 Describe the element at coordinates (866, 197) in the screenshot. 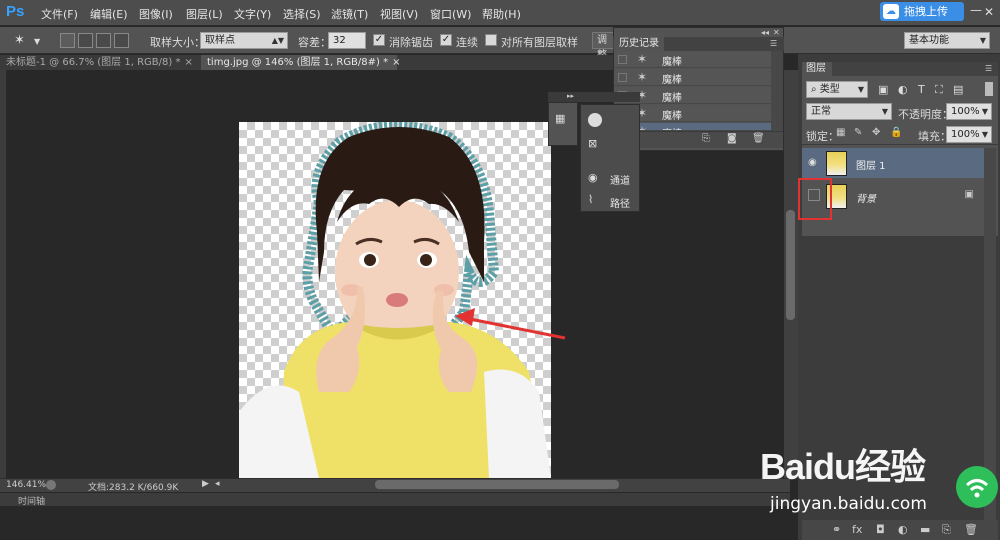

I see `layer-name: 背景` at that location.